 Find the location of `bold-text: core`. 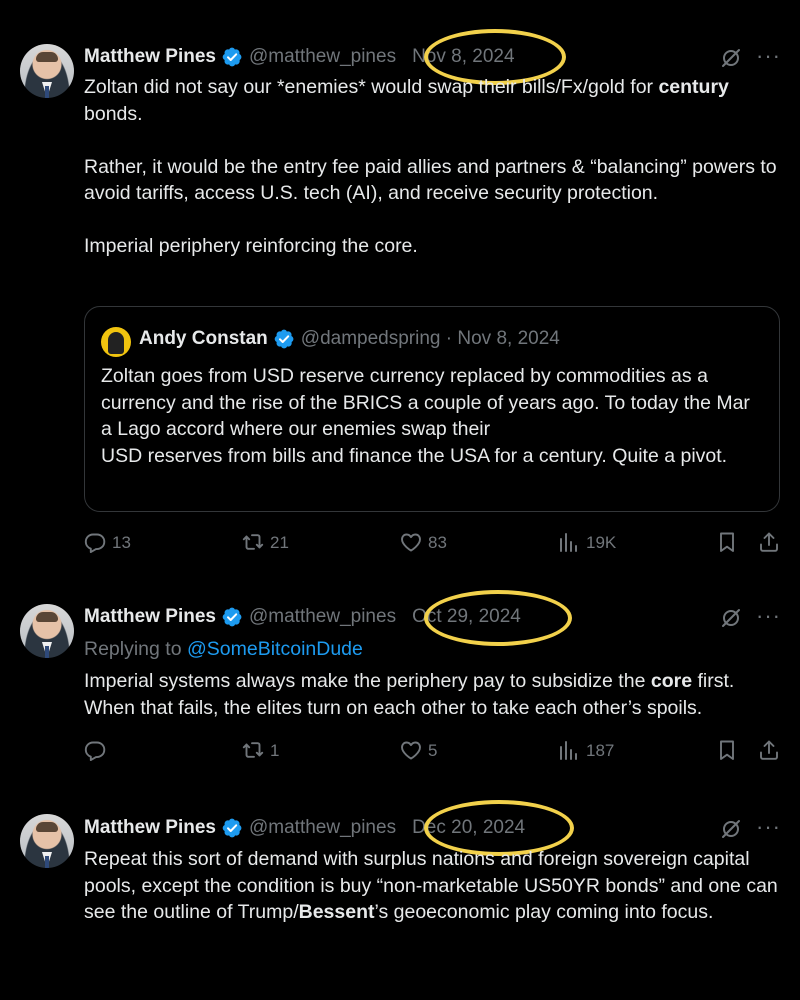

bold-text: core is located at coordinates (671, 681).